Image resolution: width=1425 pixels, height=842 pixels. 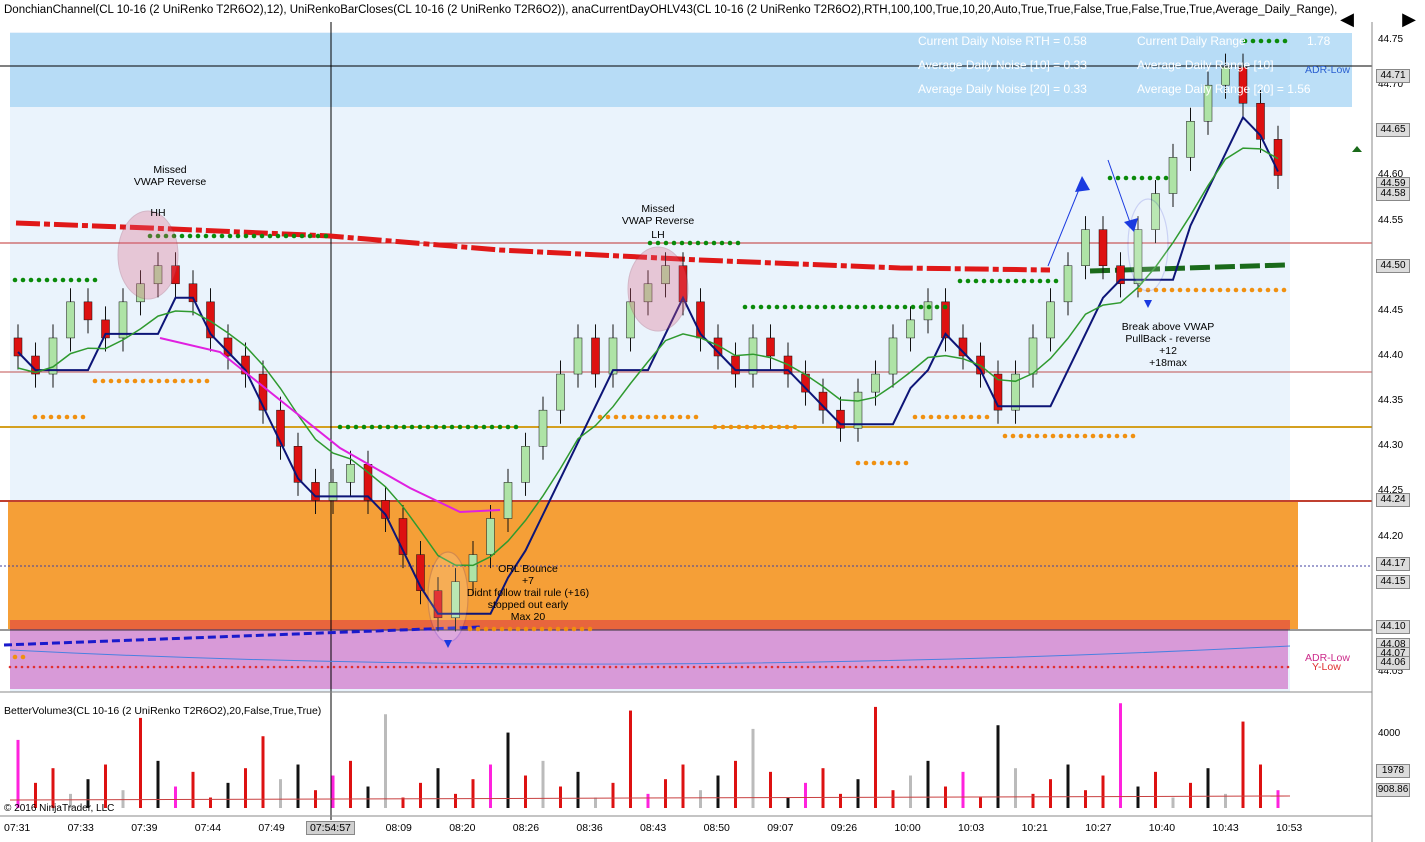 What do you see at coordinates (1393, 265) in the screenshot?
I see `price-level-badge: 44.50` at bounding box center [1393, 265].